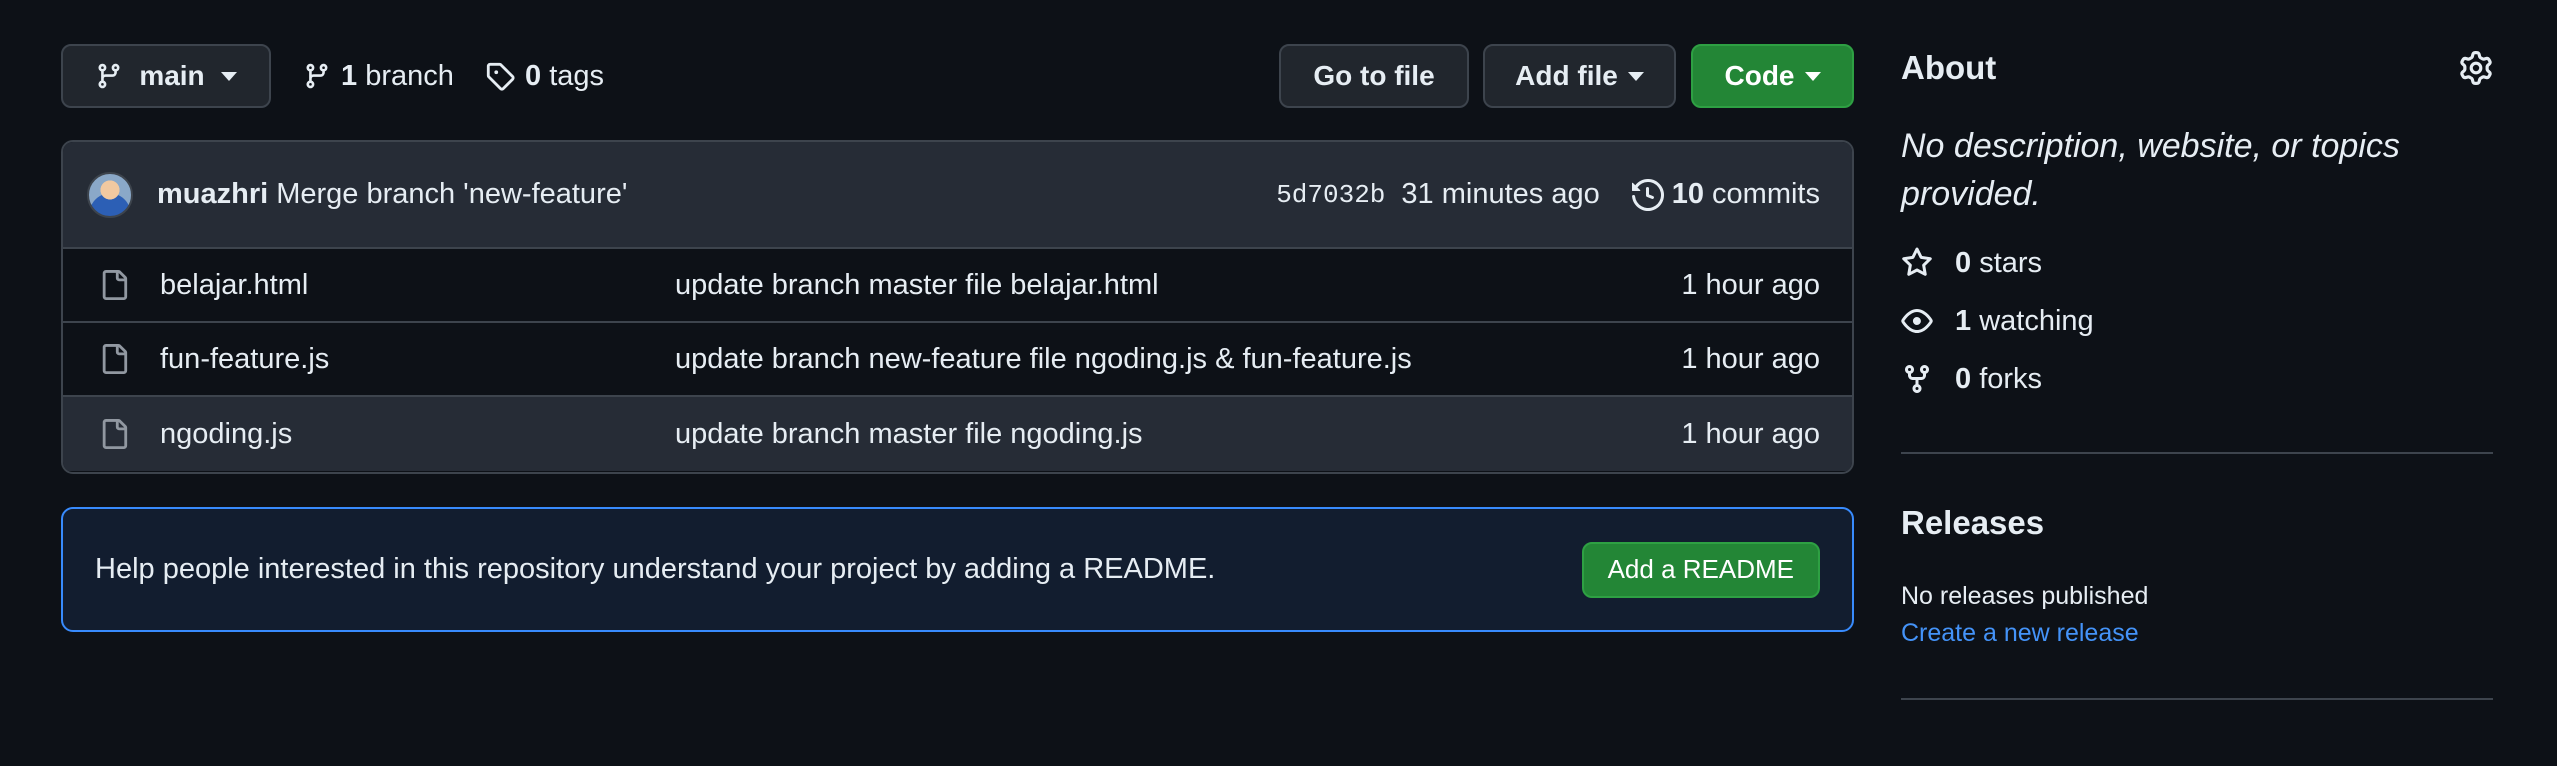  What do you see at coordinates (1759, 75) in the screenshot?
I see `code-label: Code` at bounding box center [1759, 75].